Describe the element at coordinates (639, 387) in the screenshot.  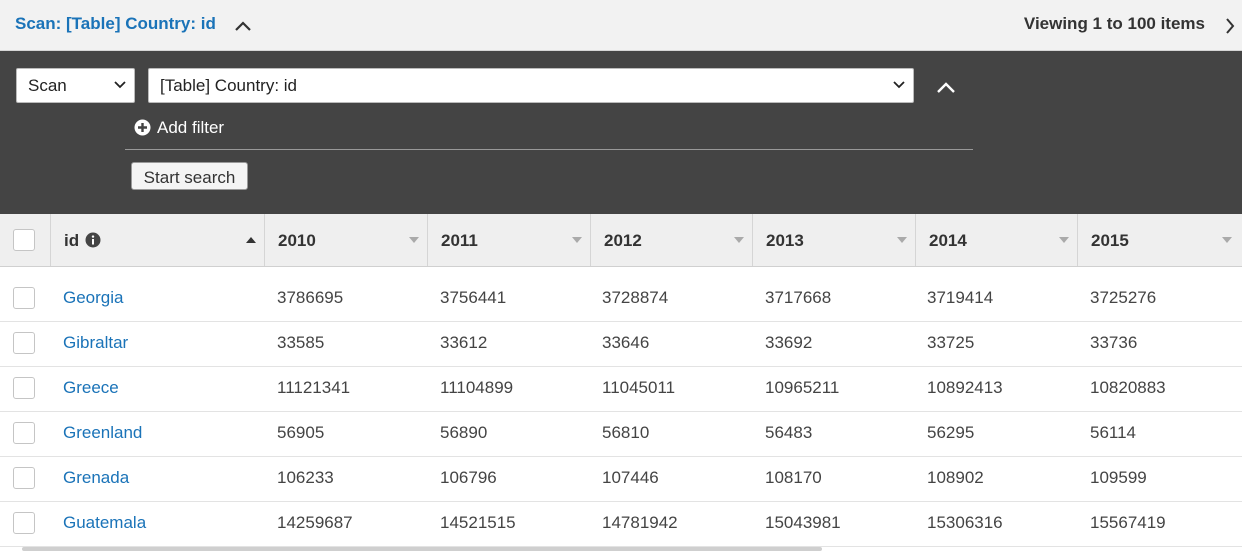
I see `cell-value: 11045011` at that location.